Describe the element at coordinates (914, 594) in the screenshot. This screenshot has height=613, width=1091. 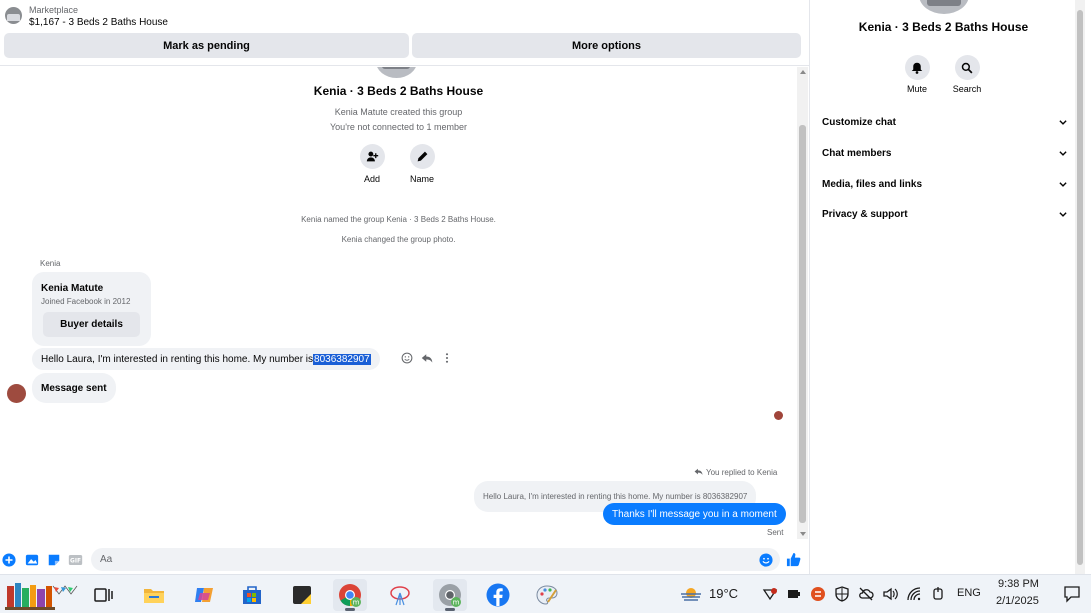
I see `wifi-icon` at that location.